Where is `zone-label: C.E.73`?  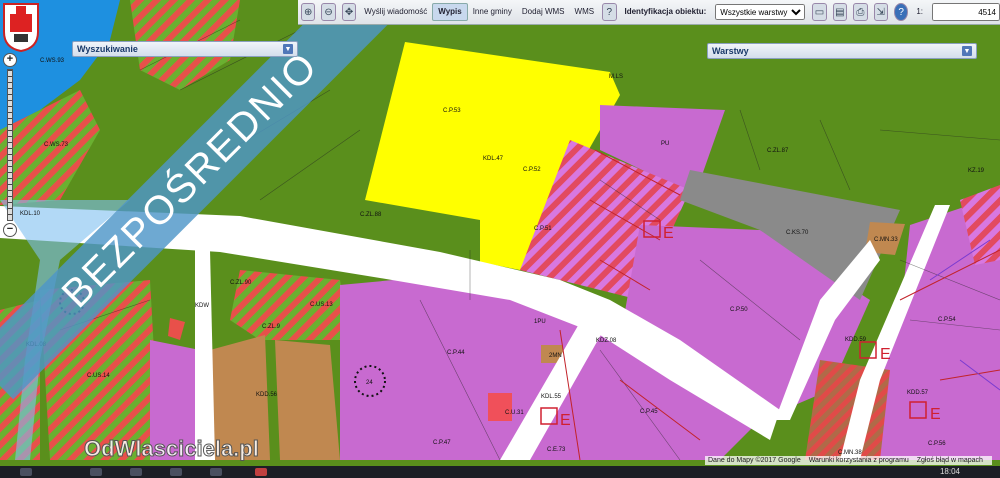
zone-label: C.E.73 is located at coordinates (556, 450).